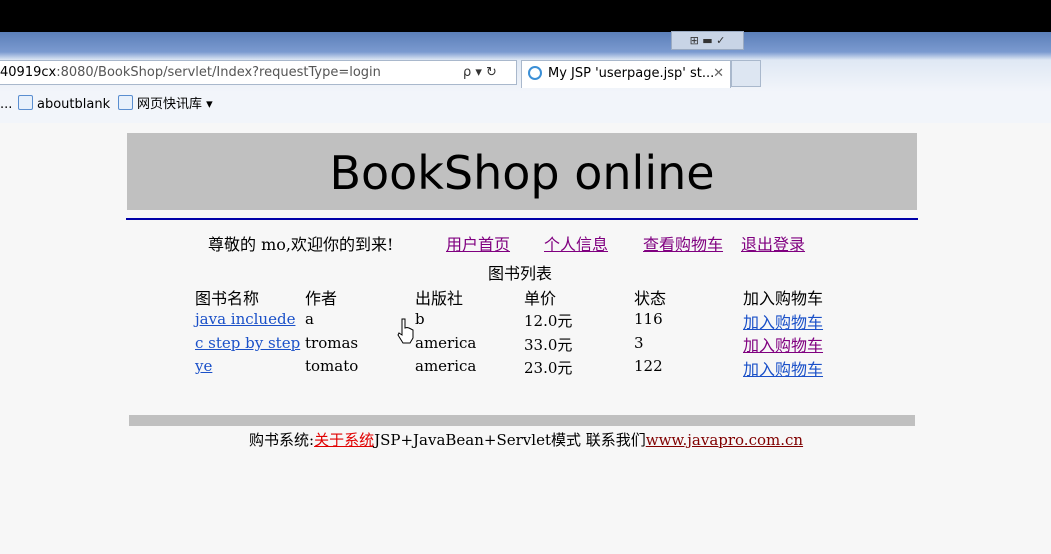 The width and height of the screenshot is (1051, 554). I want to click on table-row: c step by step, so click(247, 343).